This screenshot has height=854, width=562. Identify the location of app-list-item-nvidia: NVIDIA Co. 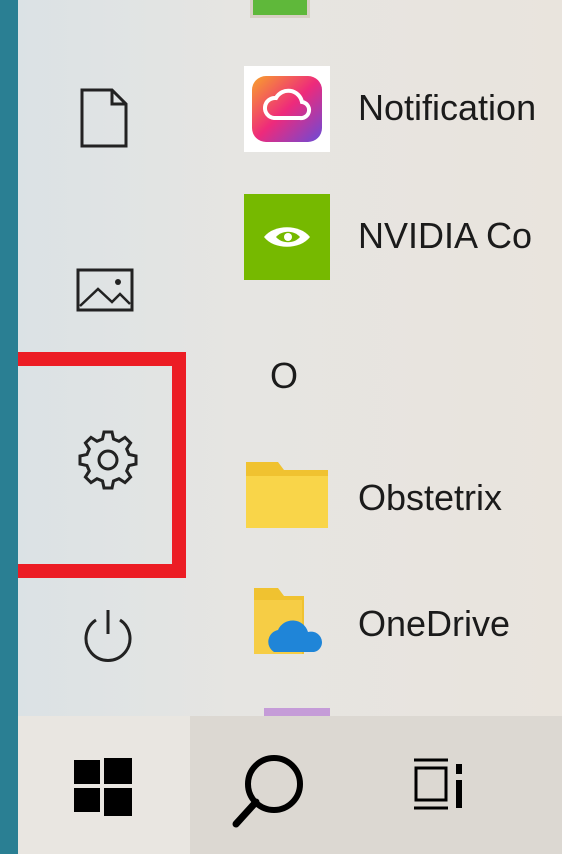
(403, 237).